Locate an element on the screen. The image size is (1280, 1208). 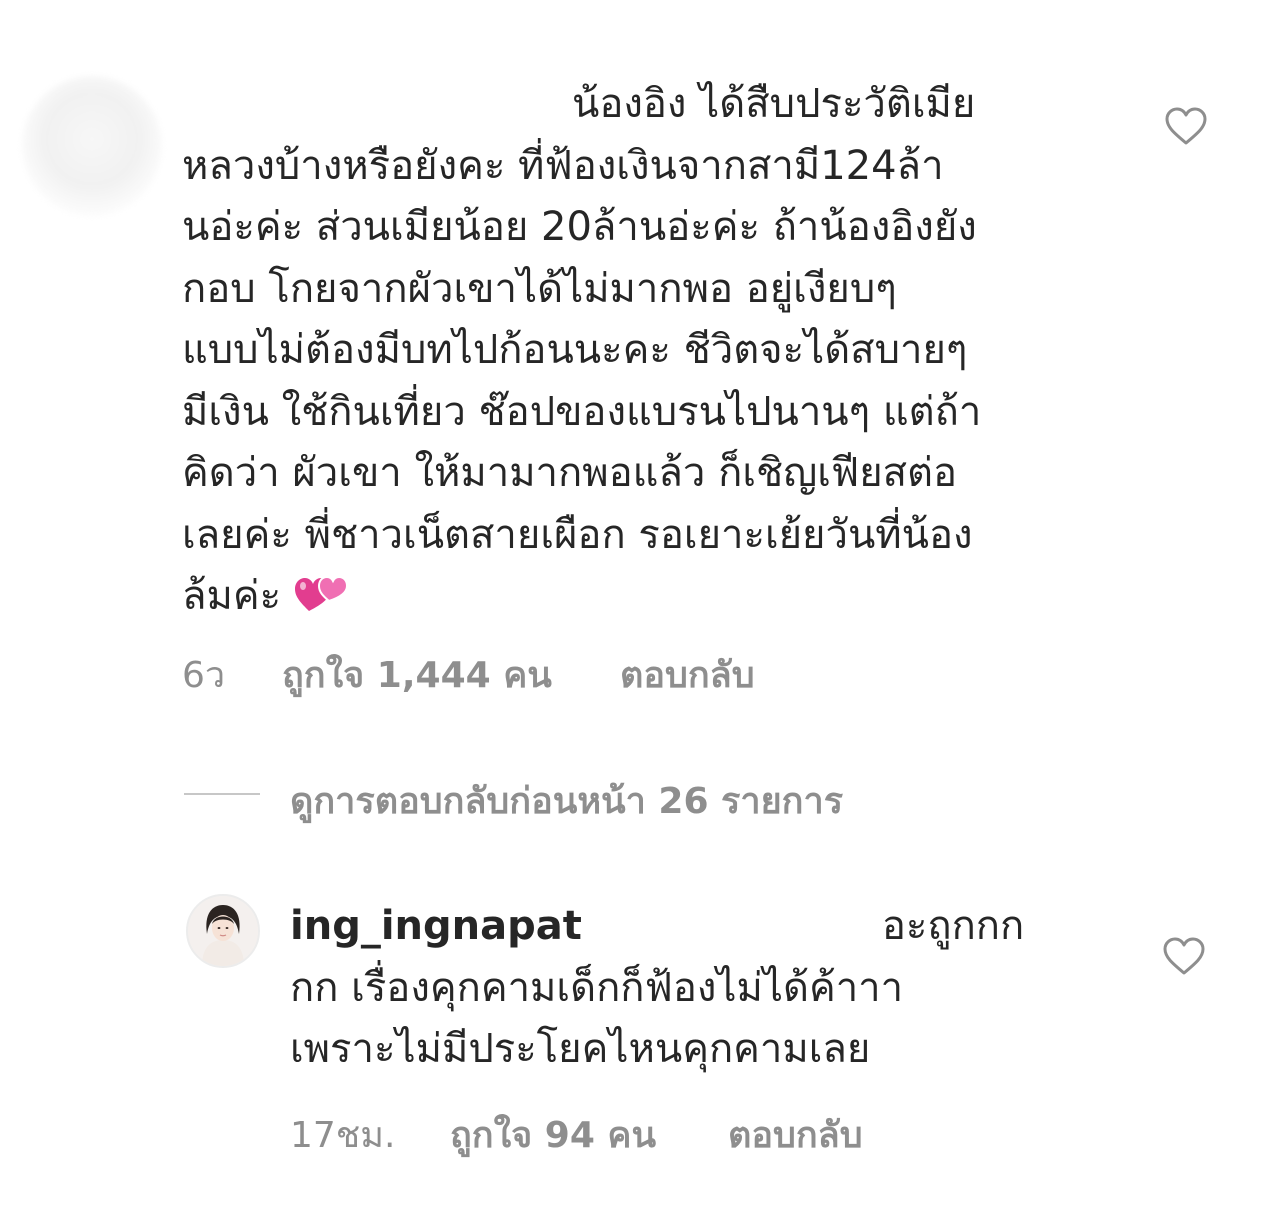
comment-text-line: กอบ โกยจากผัวเขาได้ไม่มากพอ อยู่เงียบๆ is located at coordinates (539, 288).